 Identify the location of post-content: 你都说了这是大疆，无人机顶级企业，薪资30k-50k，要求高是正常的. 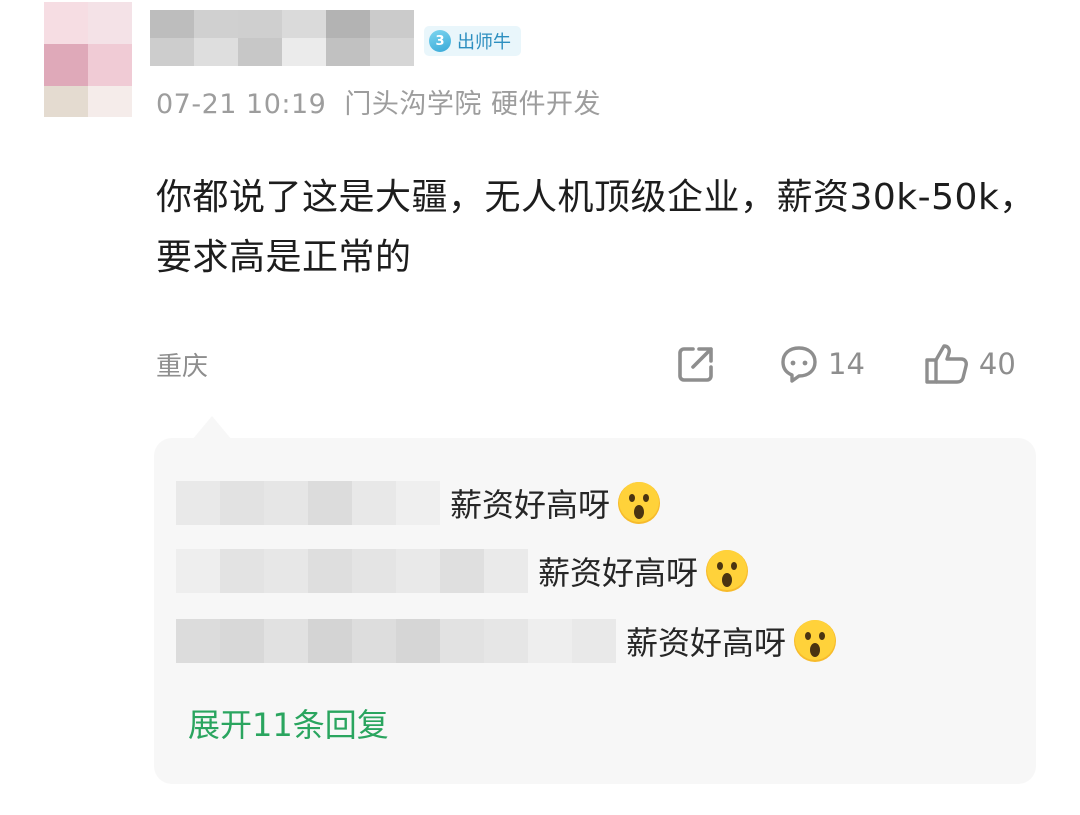
(596, 227).